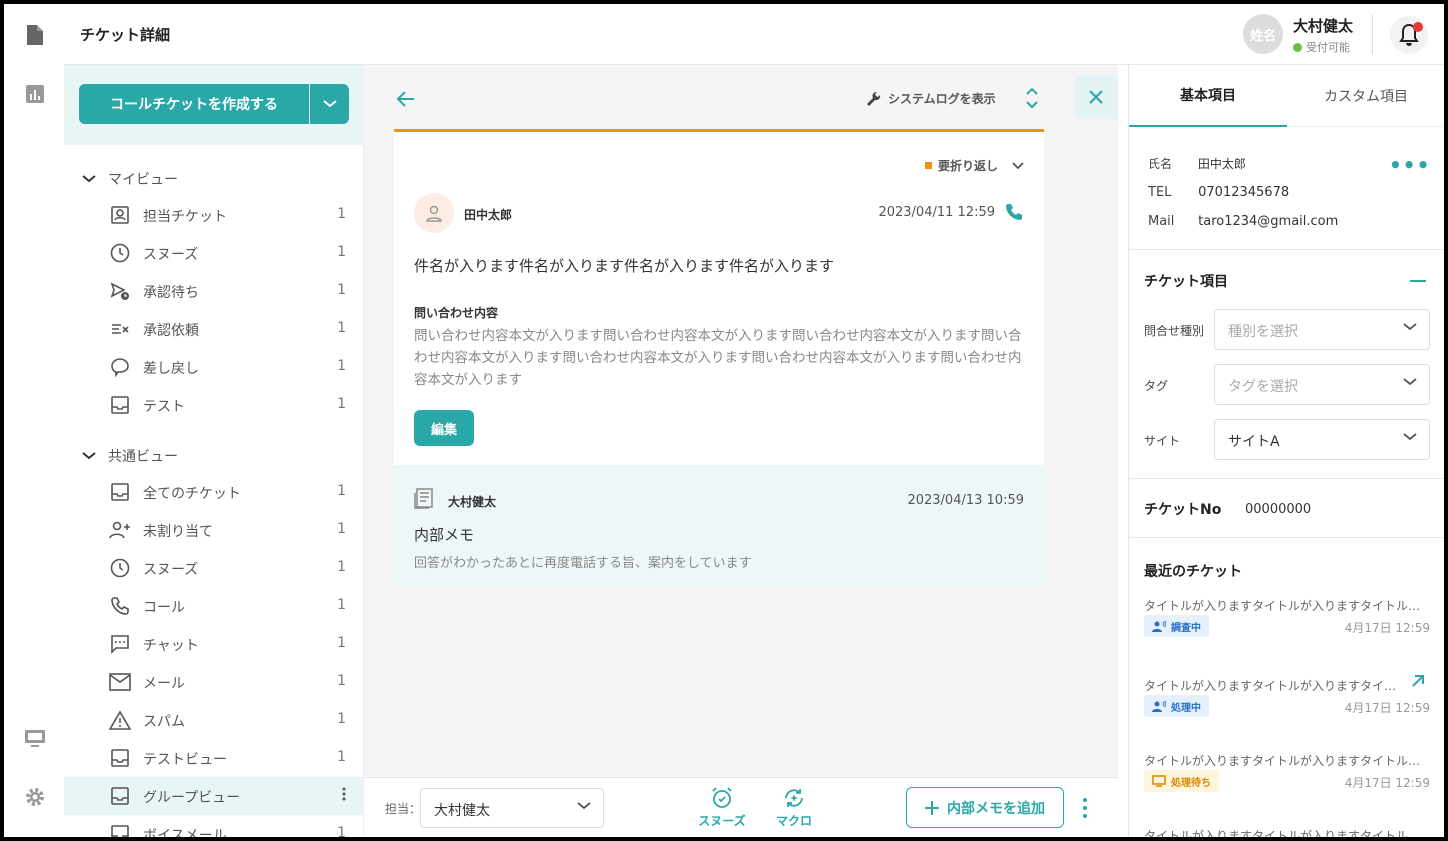  I want to click on my-view-header: マイビュー, so click(130, 179).